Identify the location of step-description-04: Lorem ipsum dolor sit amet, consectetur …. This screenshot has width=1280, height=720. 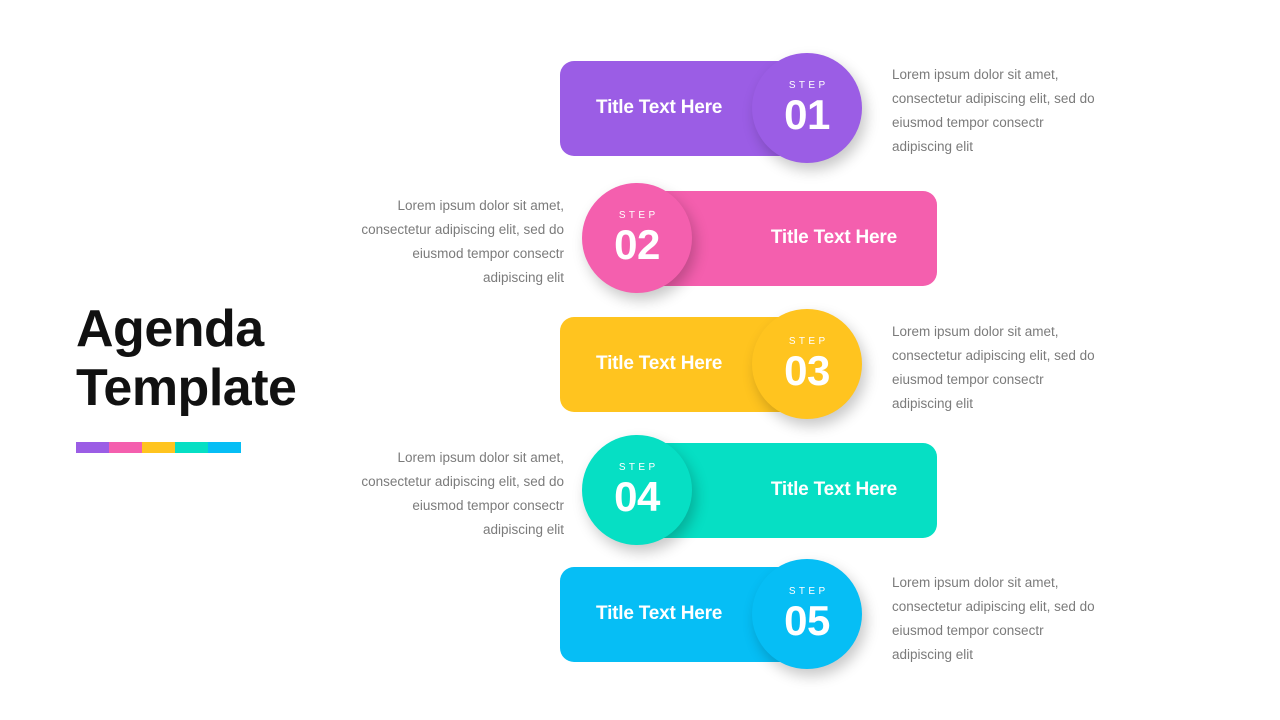
(462, 493).